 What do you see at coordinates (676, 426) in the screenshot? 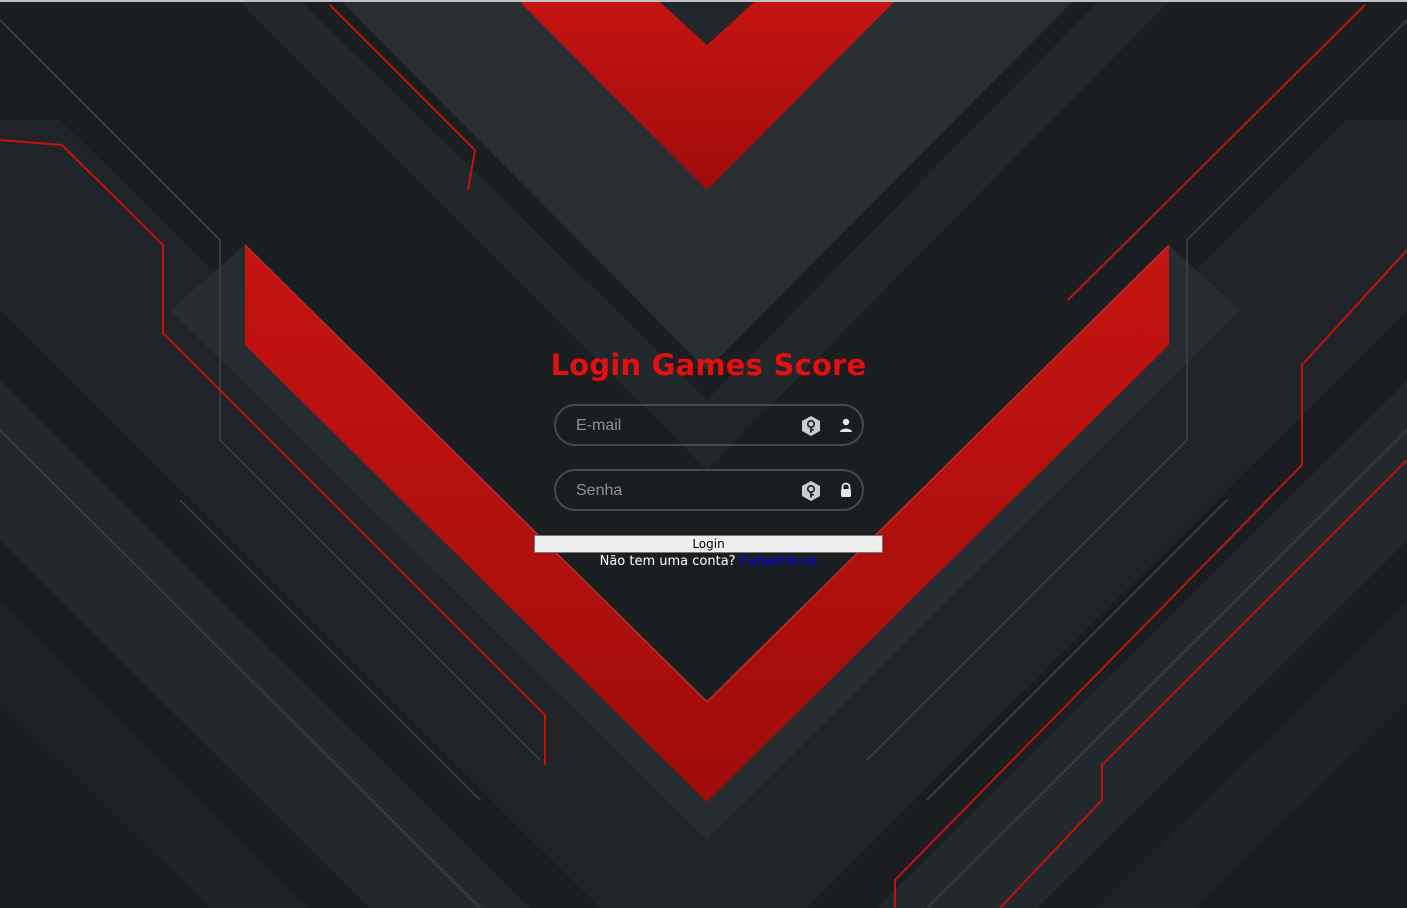
I see `email-input` at bounding box center [676, 426].